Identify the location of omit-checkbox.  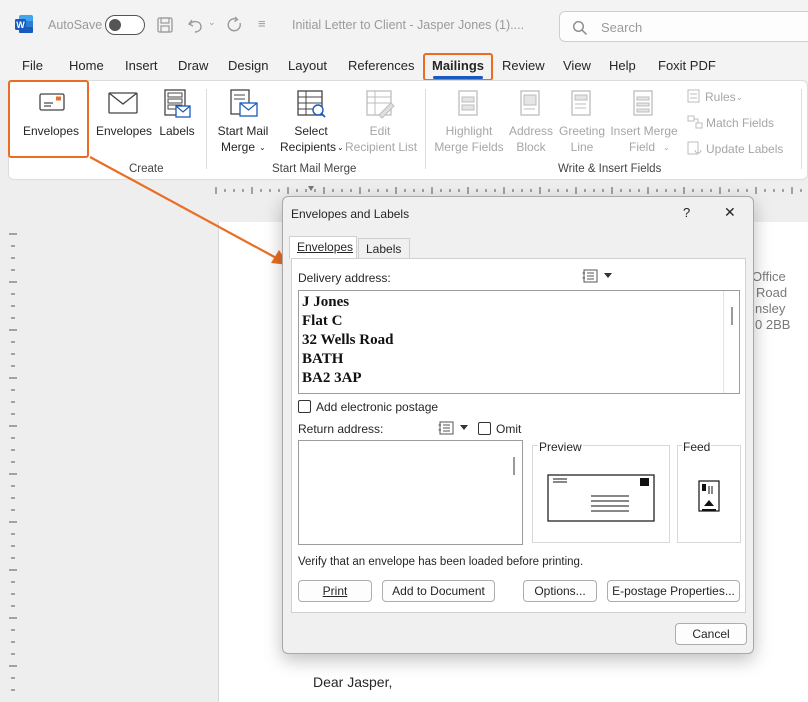
(484, 428).